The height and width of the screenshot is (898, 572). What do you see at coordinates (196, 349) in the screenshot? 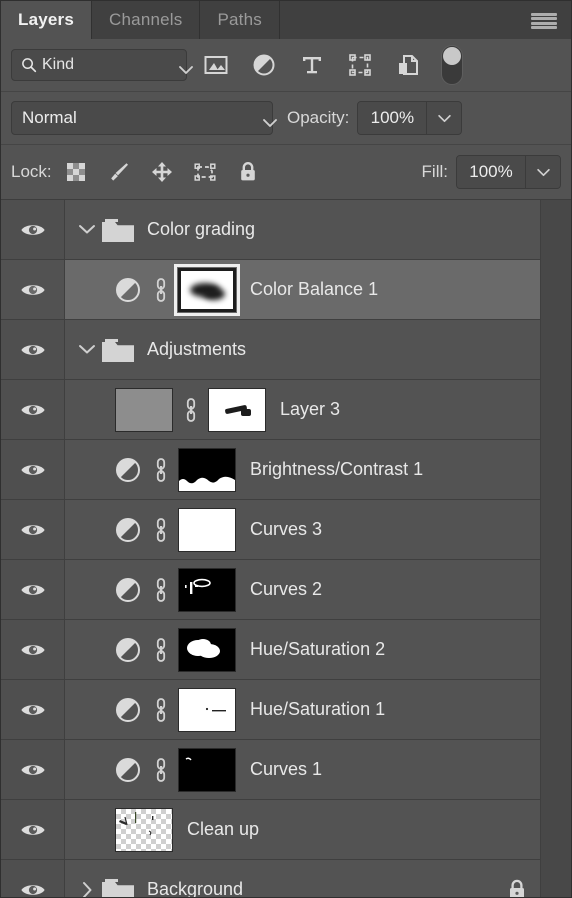
I see `layer-name: Adjustments` at bounding box center [196, 349].